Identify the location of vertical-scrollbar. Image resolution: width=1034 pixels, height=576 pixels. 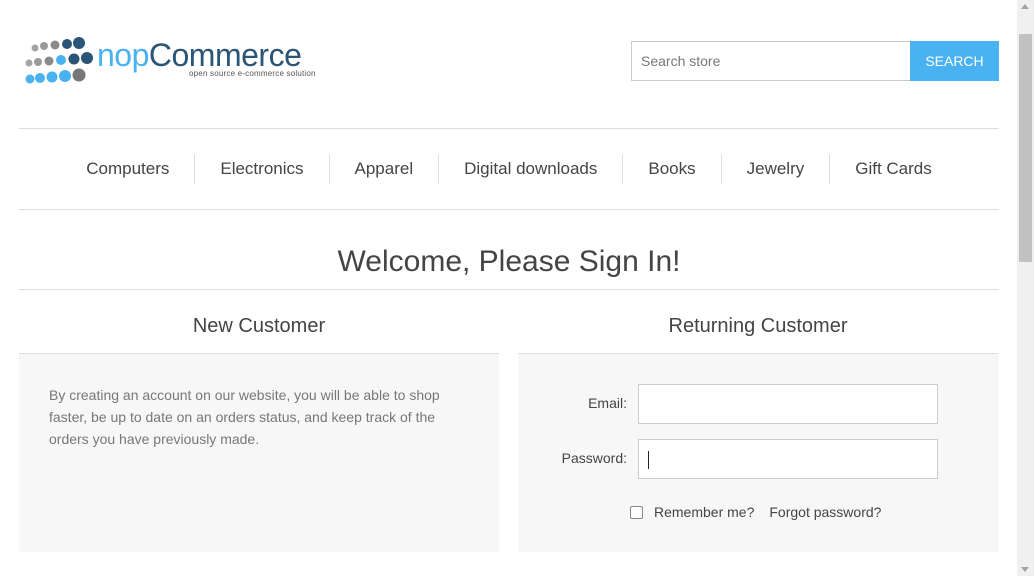
(1025, 288).